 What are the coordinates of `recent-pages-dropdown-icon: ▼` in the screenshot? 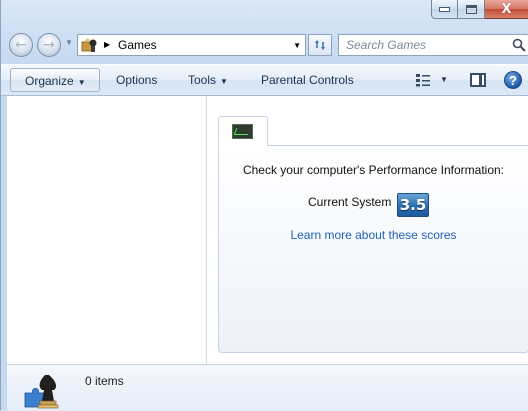 It's located at (69, 42).